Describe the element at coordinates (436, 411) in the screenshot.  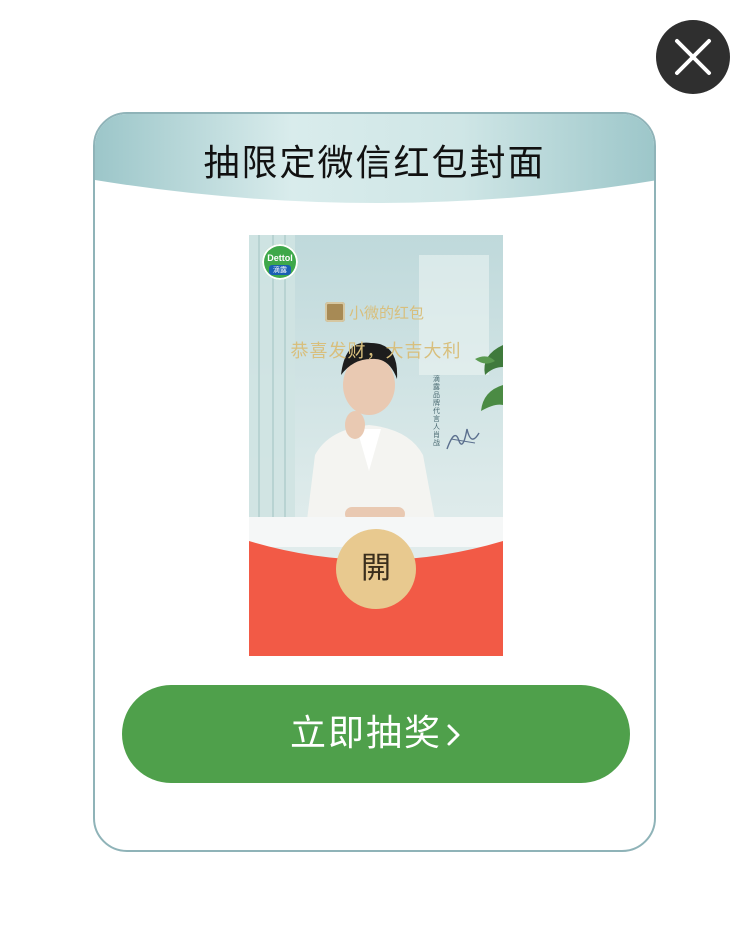
I see `endorsement-text: 滴露品牌代言人 肖战` at that location.